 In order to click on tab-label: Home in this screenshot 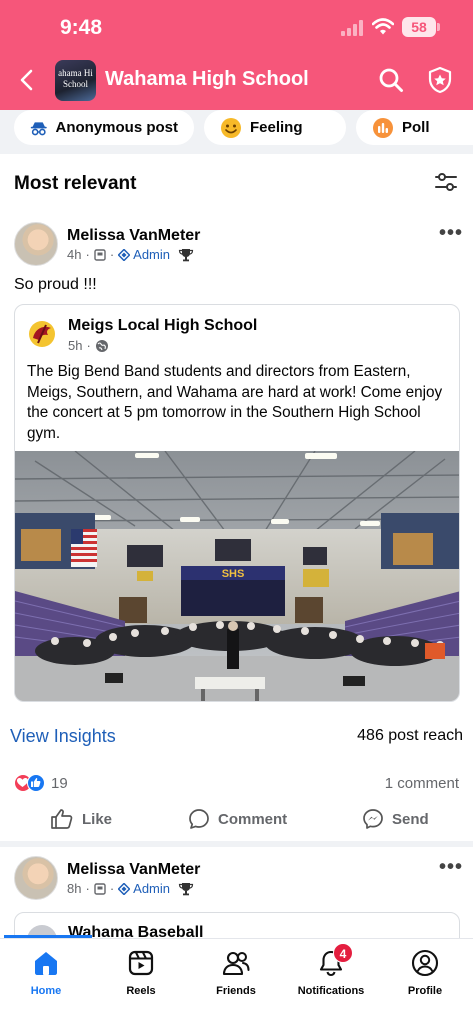, I will do `click(46, 991)`.